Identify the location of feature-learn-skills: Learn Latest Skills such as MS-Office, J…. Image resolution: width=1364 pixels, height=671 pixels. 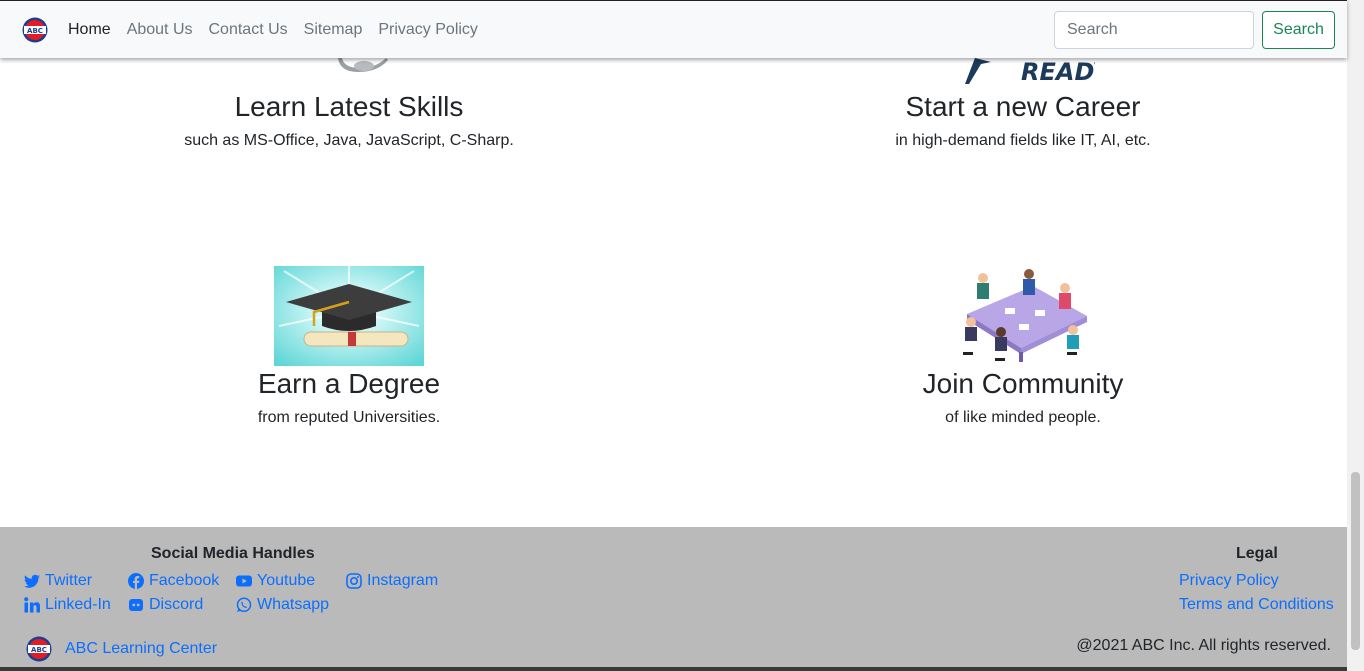
(349, 120).